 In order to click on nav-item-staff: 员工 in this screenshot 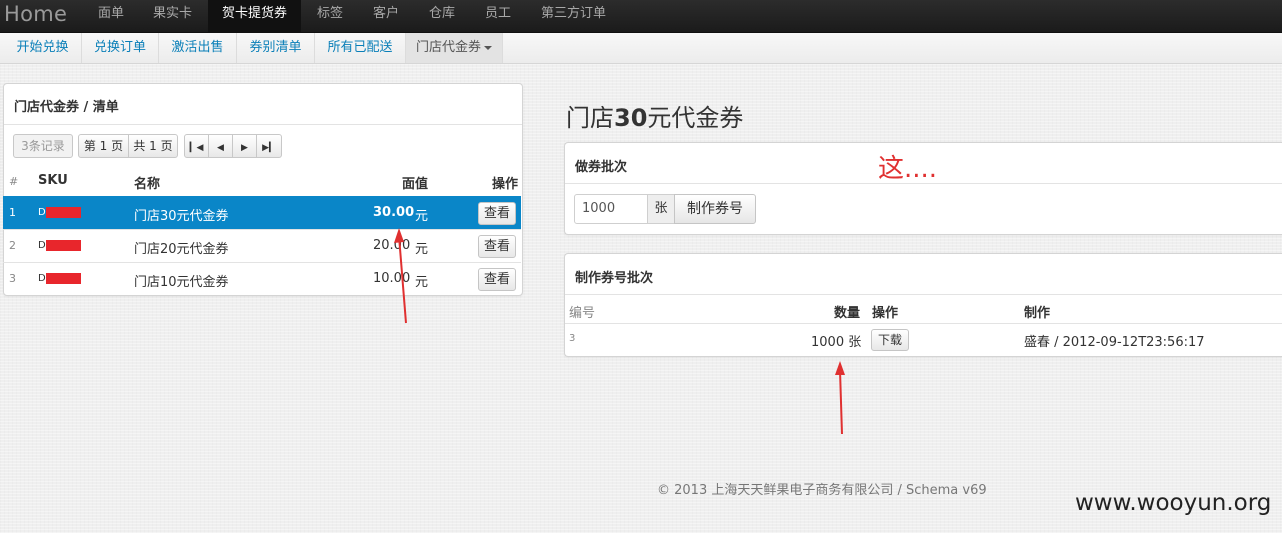, I will do `click(498, 16)`.